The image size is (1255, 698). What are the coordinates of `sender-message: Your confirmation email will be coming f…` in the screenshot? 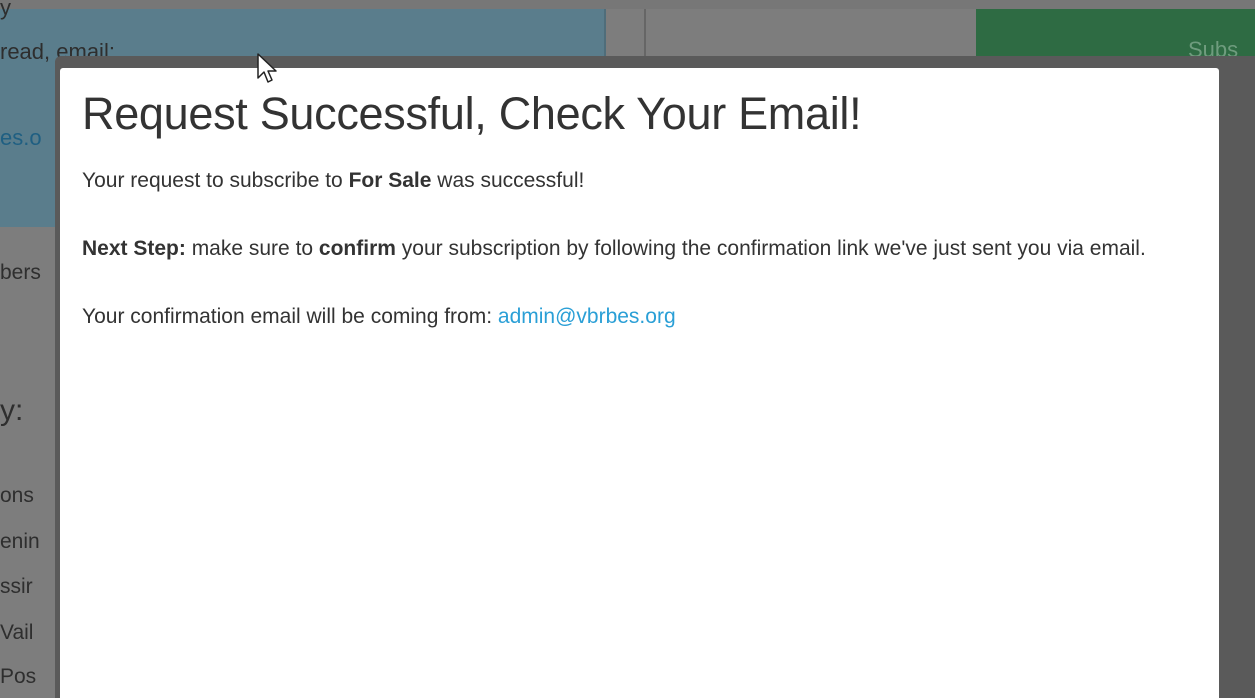 It's located at (639, 317).